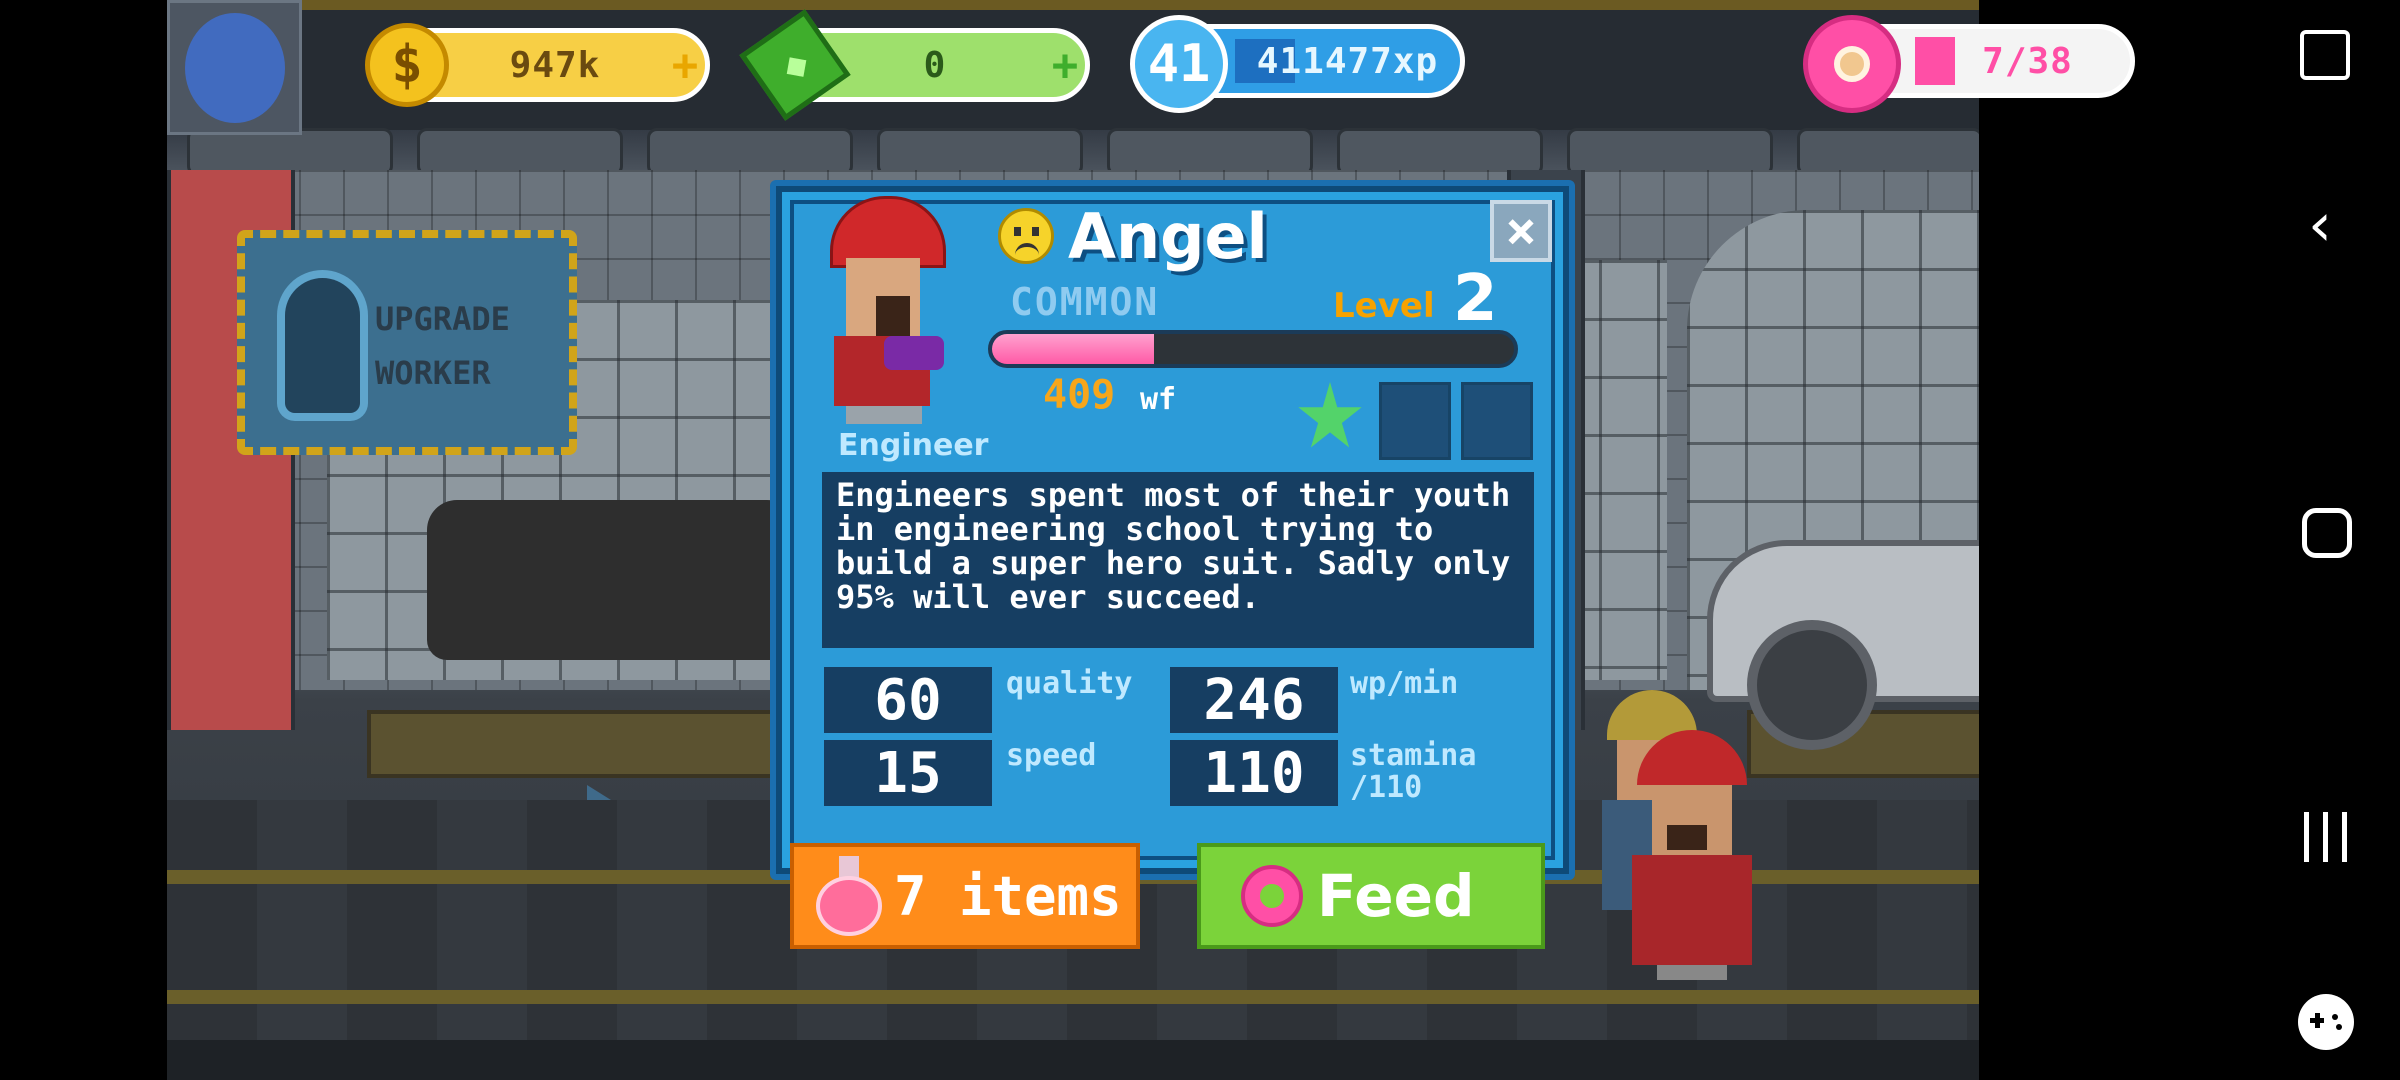  I want to click on rarity-label: COMMON, so click(1085, 302).